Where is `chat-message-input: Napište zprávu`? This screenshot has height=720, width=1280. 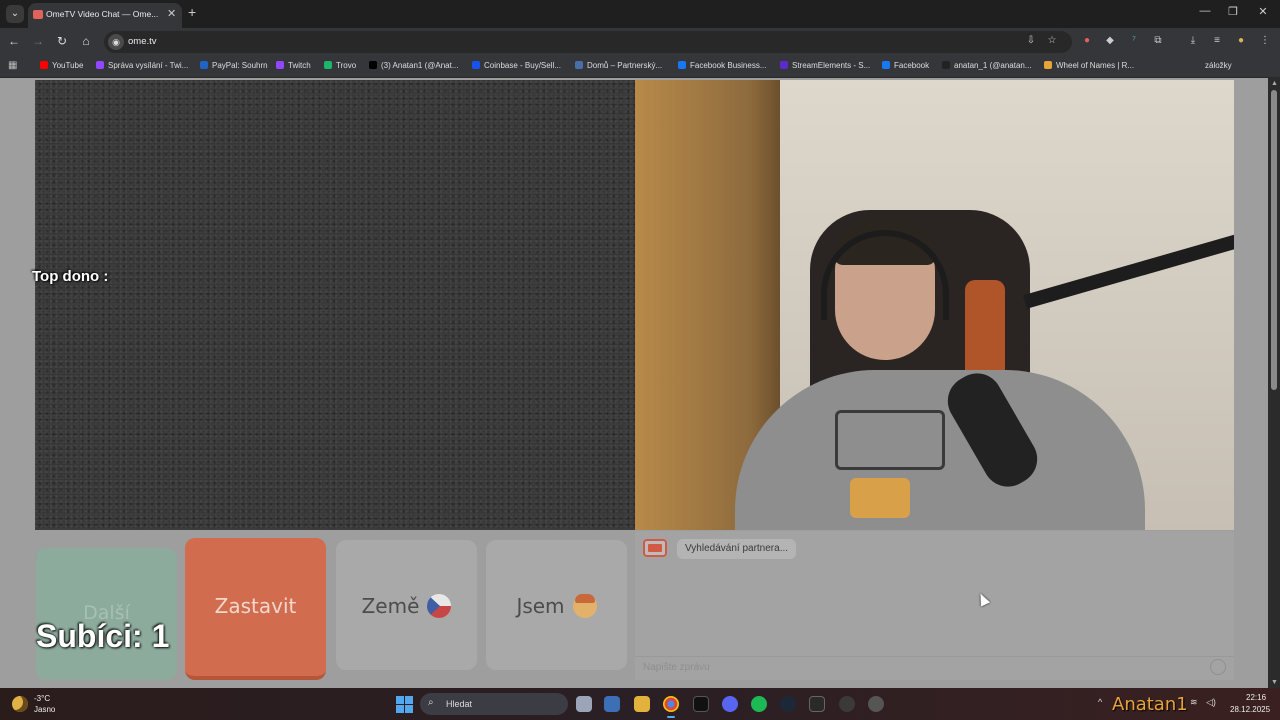 chat-message-input: Napište zprávu is located at coordinates (676, 667).